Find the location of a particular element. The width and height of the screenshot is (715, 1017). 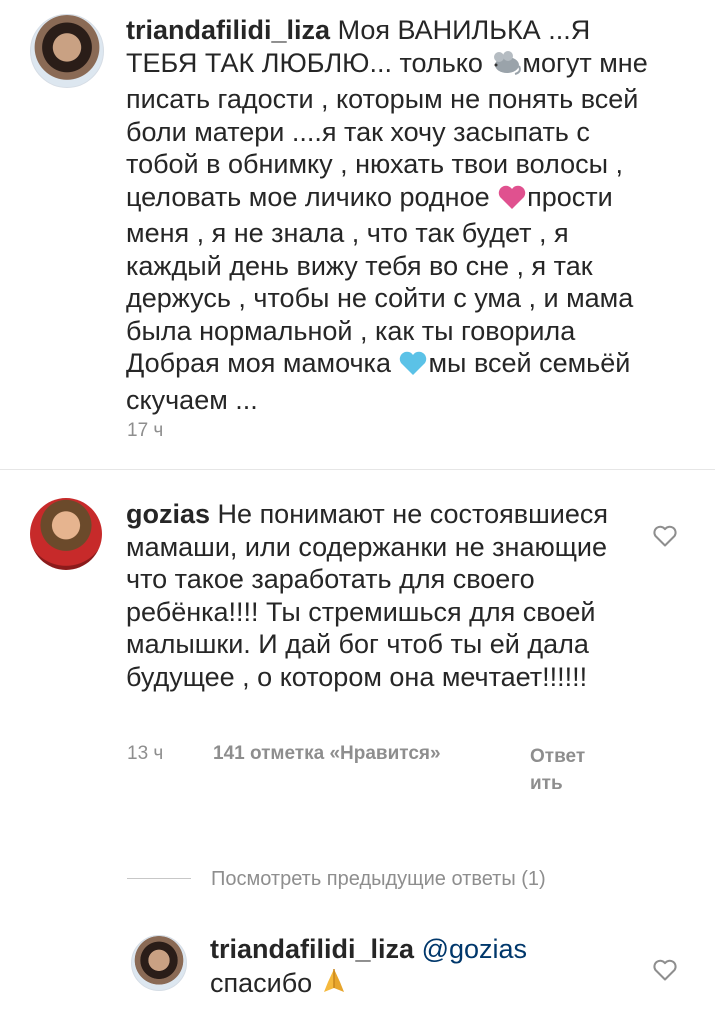

reply-button: Ответить is located at coordinates (558, 770).